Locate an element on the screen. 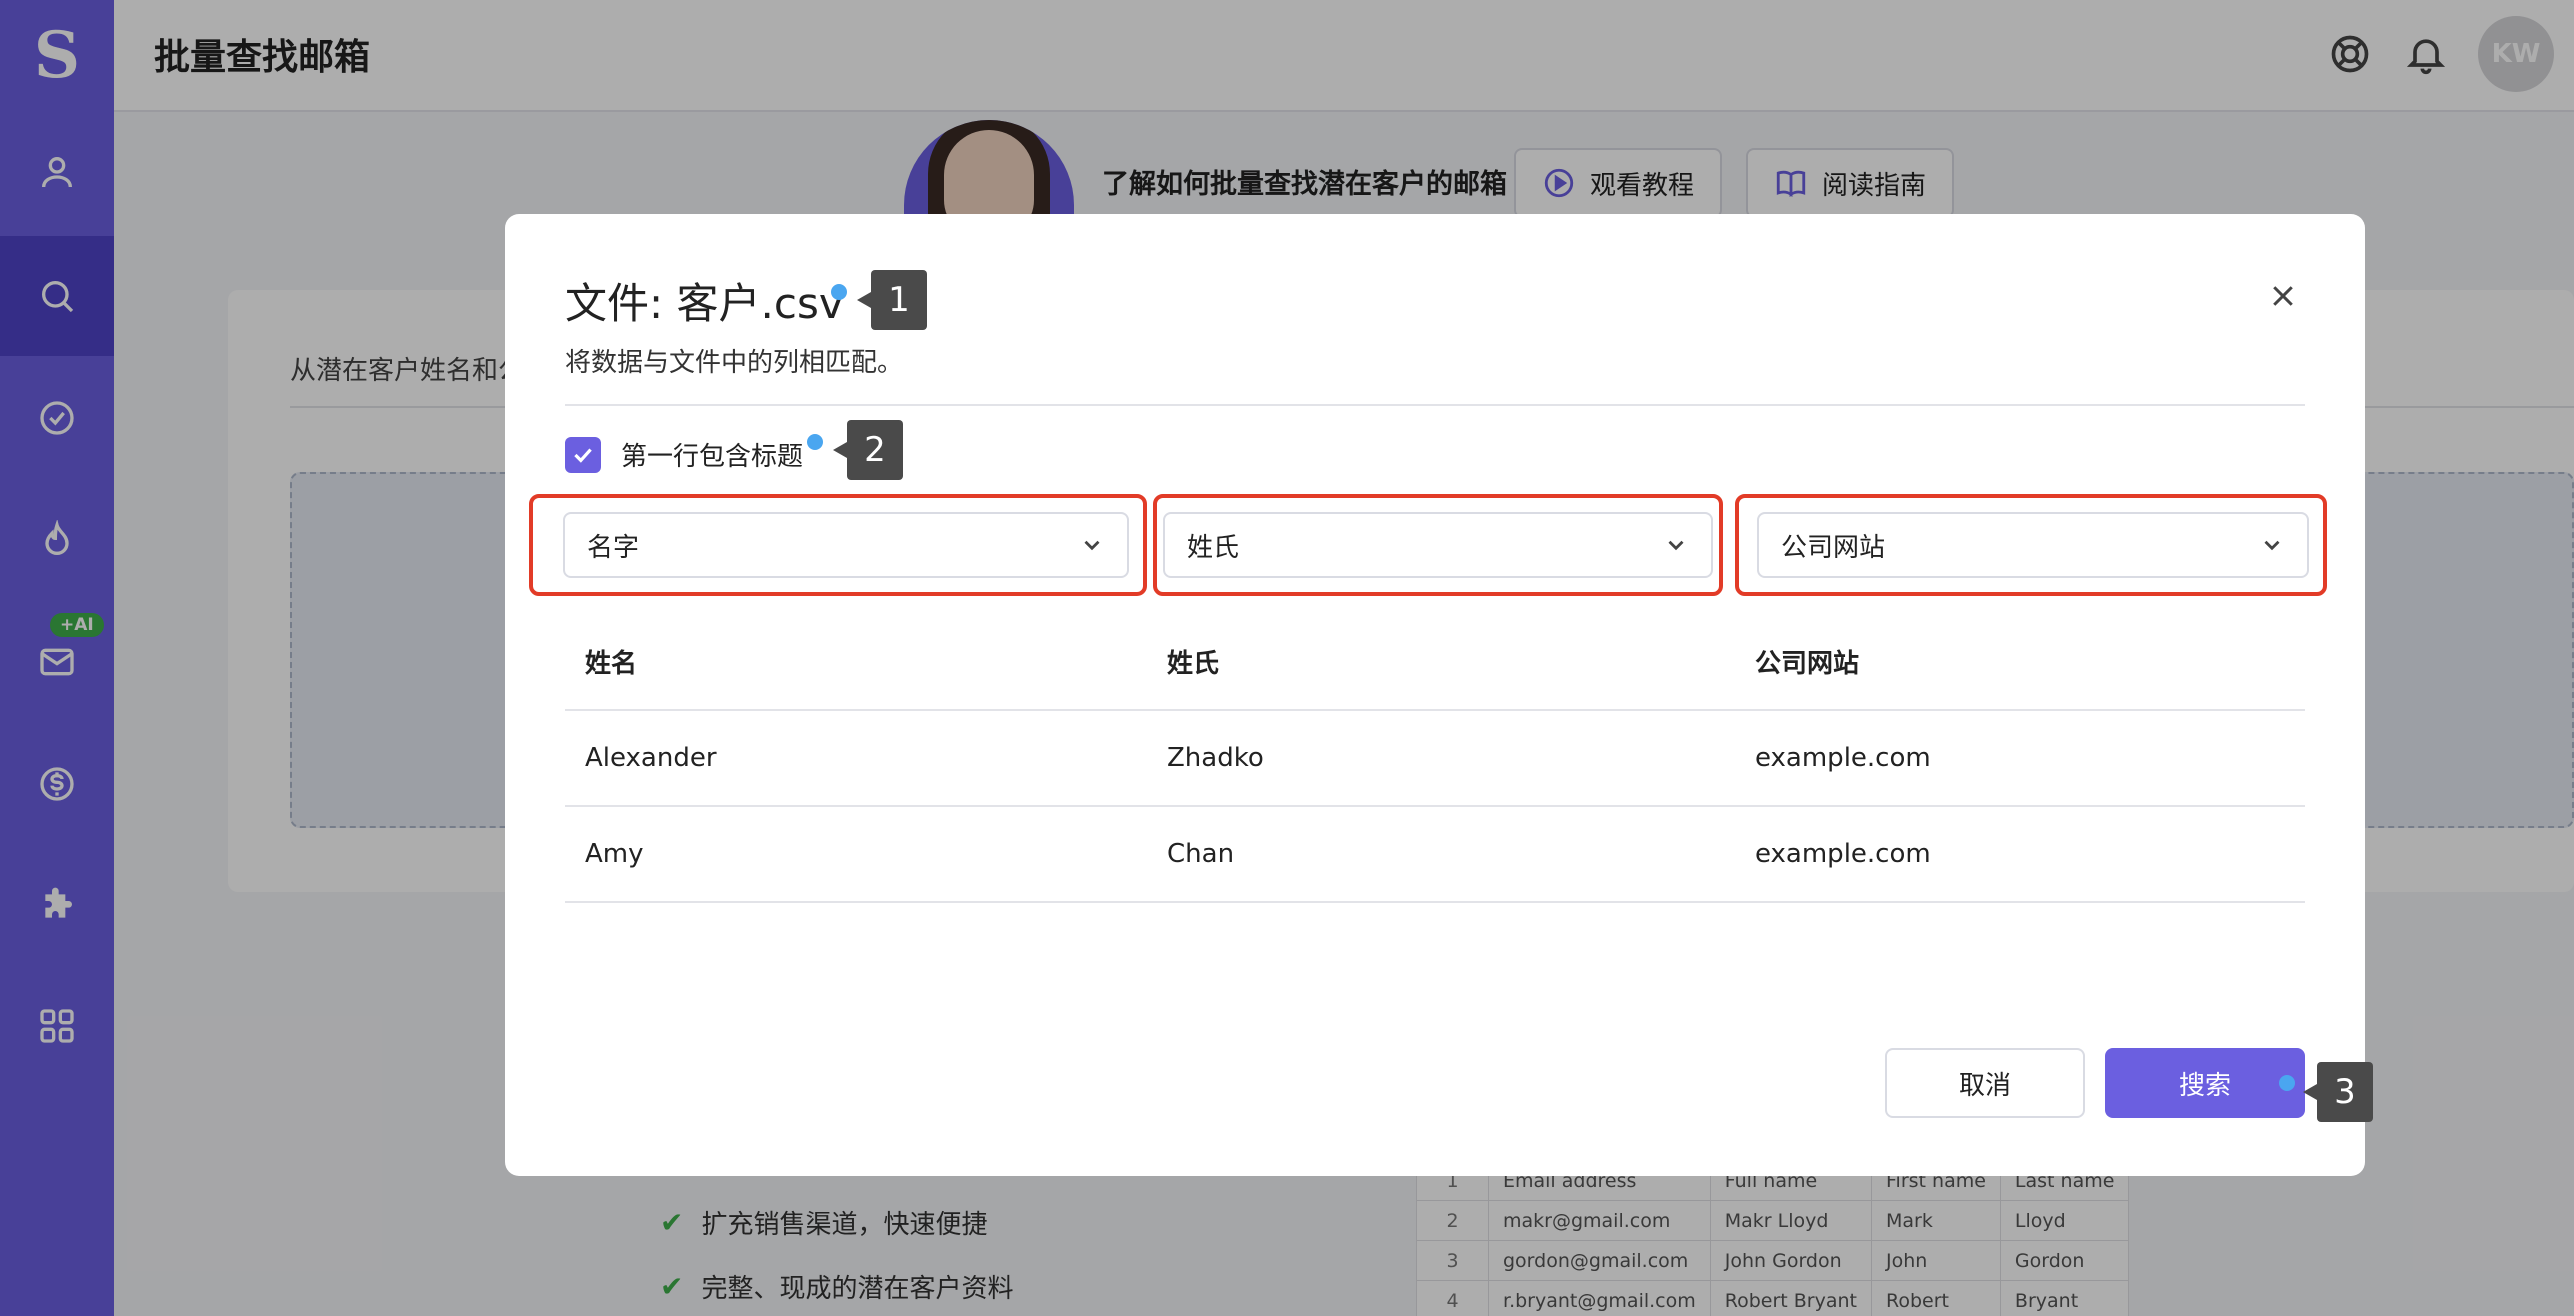 The image size is (2574, 1316). column-header: 姓氏 is located at coordinates (1441, 662).